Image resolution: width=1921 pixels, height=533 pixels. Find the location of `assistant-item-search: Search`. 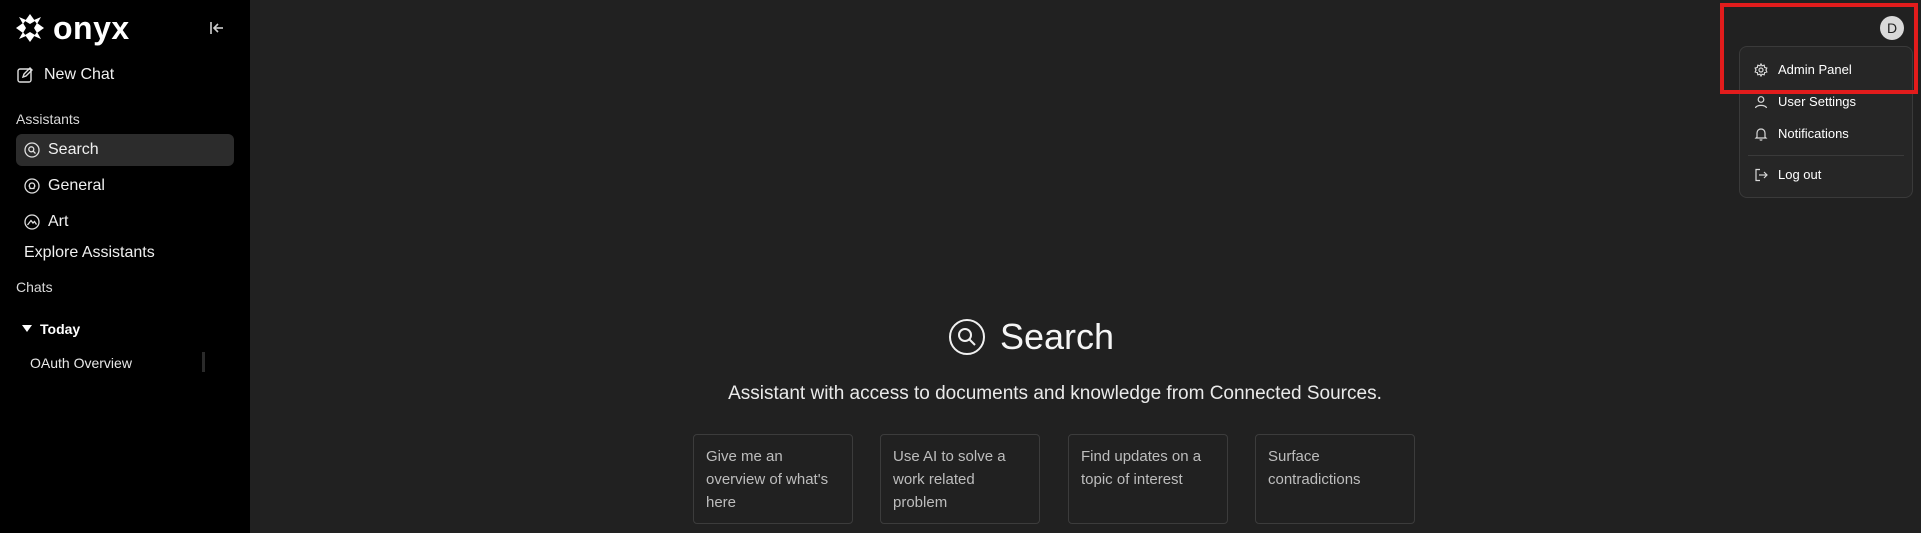

assistant-item-search: Search is located at coordinates (125, 150).